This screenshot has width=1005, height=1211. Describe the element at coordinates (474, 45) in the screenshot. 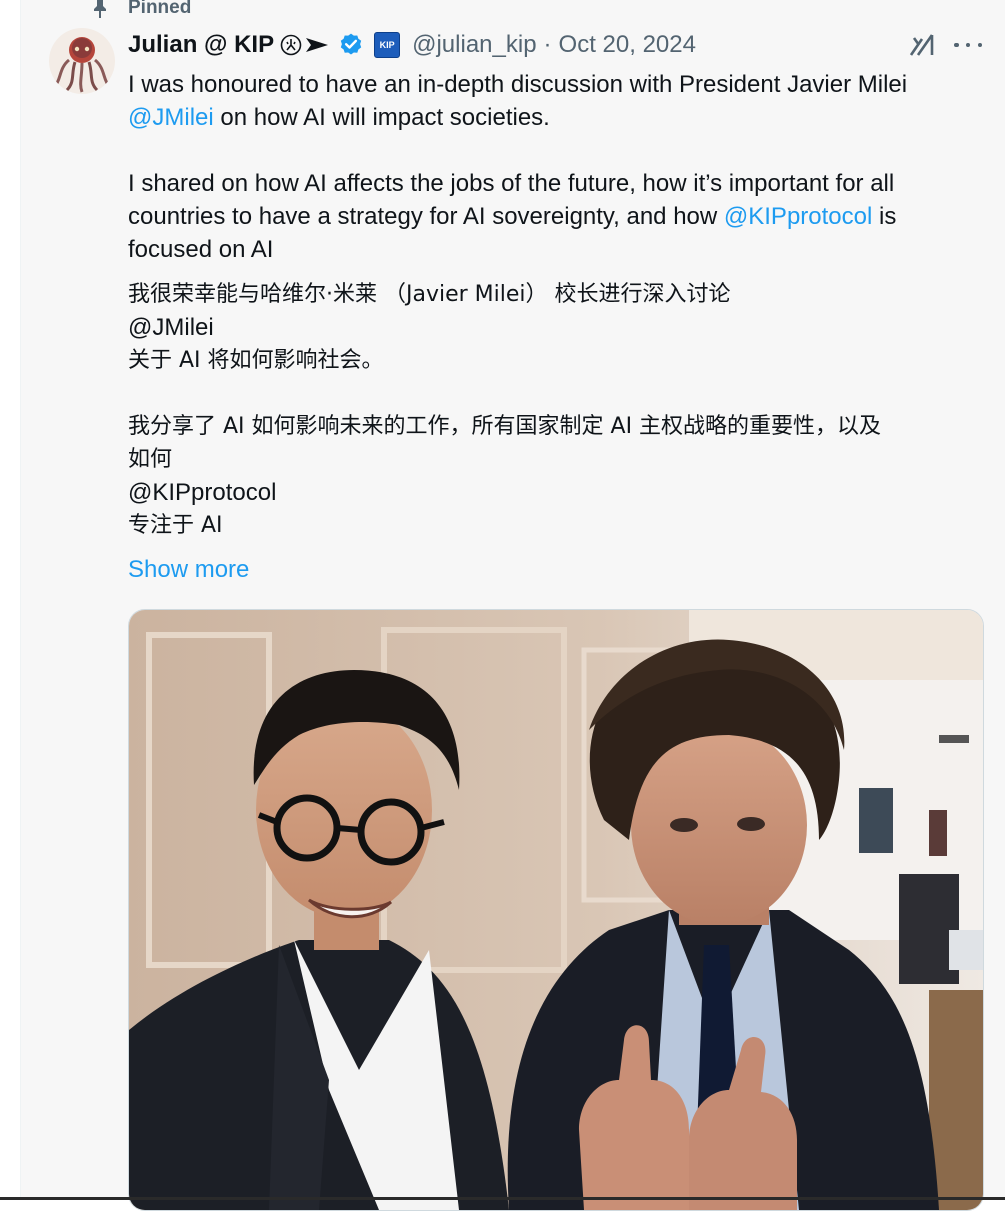

I see `author-handle: @julian_kip` at that location.